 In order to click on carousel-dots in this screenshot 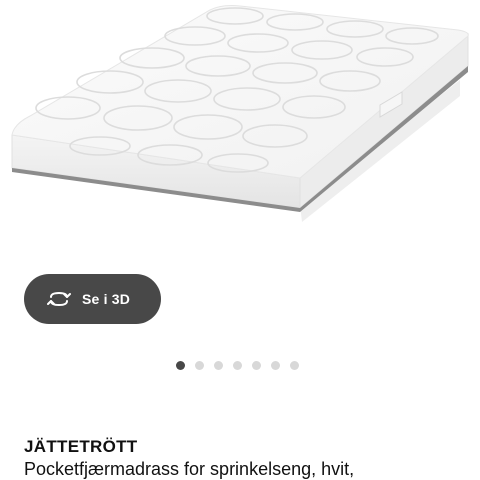, I will do `click(237, 365)`.